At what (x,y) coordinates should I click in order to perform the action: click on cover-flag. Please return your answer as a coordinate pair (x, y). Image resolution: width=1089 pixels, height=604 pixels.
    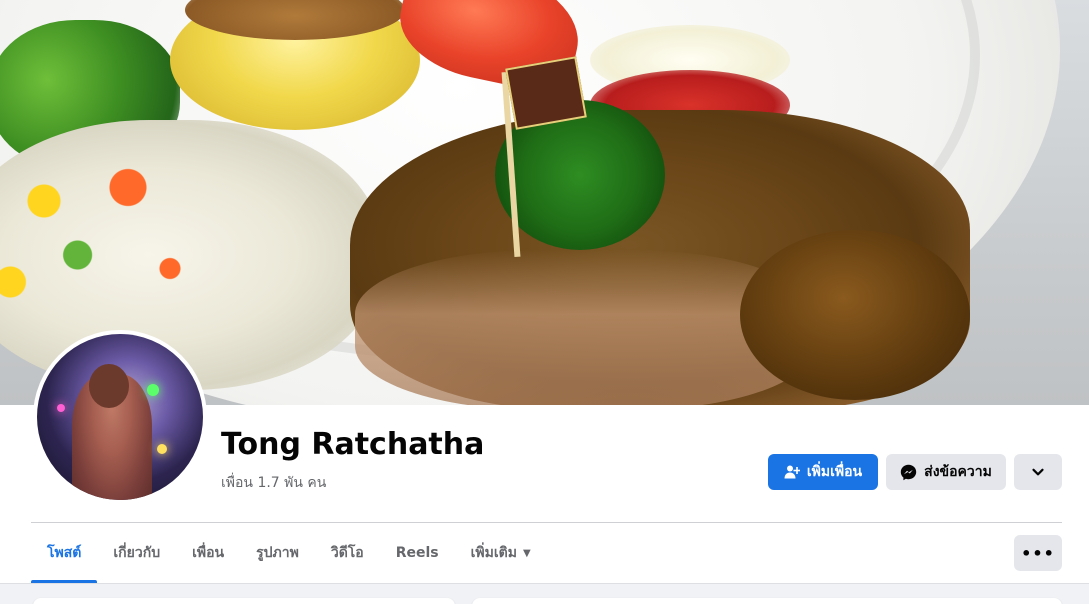
    Looking at the image, I should click on (546, 93).